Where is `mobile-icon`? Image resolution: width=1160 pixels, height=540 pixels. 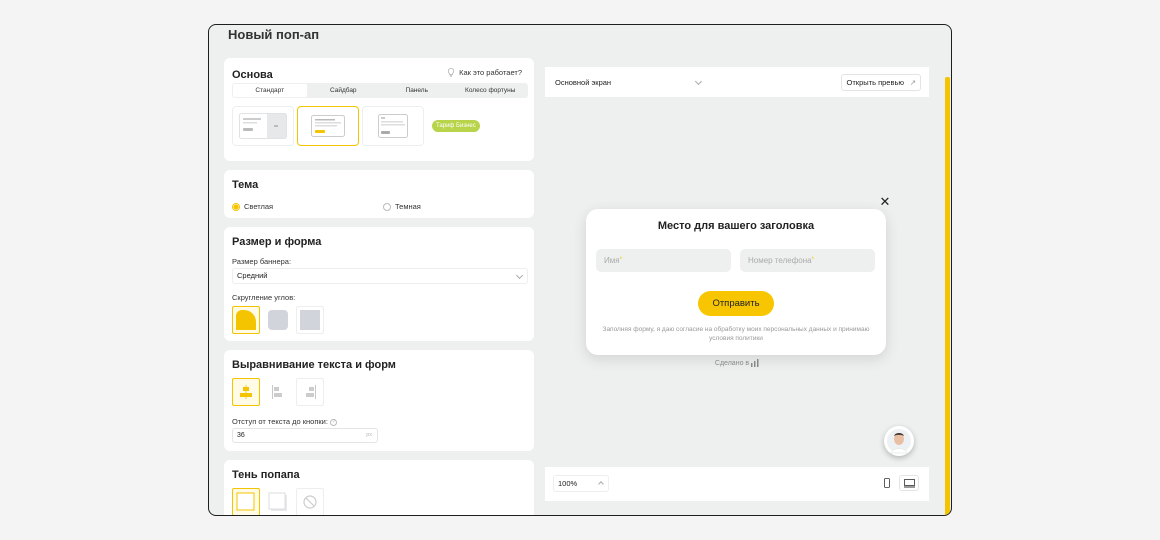
mobile-icon is located at coordinates (887, 483).